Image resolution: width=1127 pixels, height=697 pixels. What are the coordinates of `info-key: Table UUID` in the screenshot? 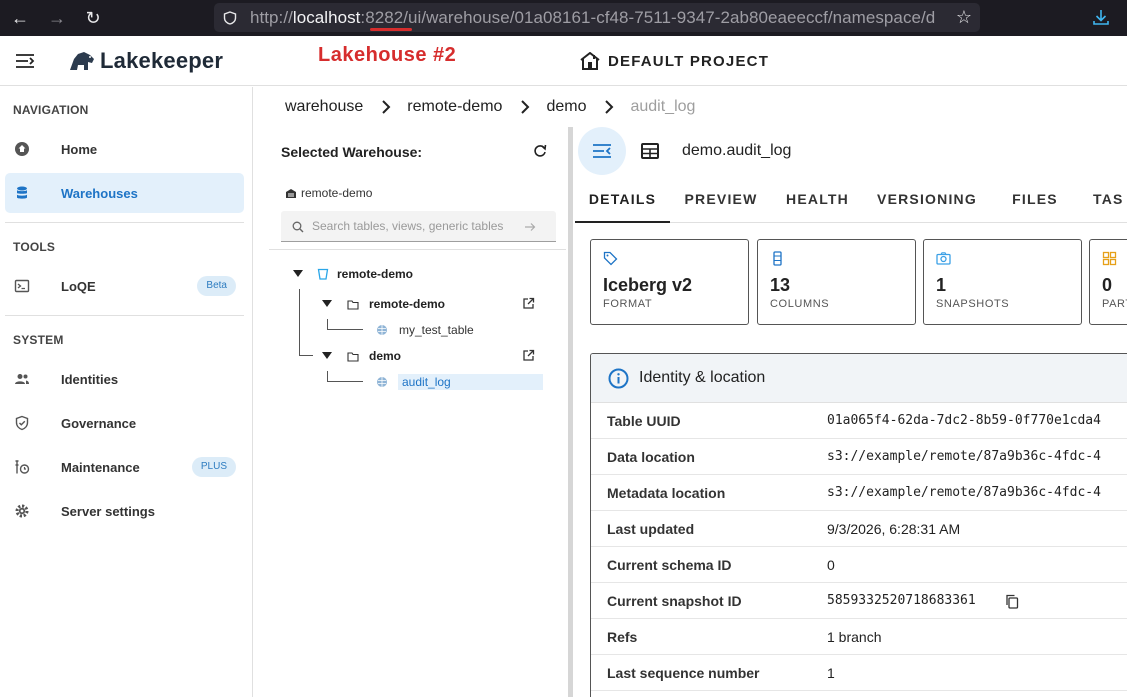 It's located at (644, 421).